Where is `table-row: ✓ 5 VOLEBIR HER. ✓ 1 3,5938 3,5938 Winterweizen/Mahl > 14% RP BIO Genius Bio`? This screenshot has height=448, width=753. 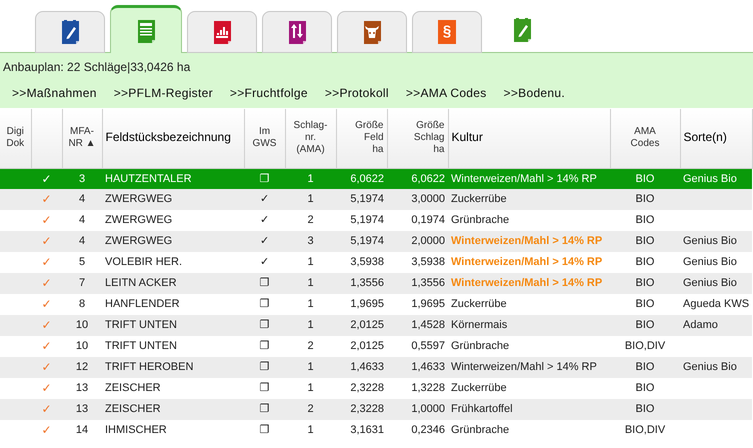 table-row: ✓ 5 VOLEBIR HER. ✓ 1 3,5938 3,5938 Winterweizen/Mahl > 14% RP BIO Genius Bio is located at coordinates (376, 262).